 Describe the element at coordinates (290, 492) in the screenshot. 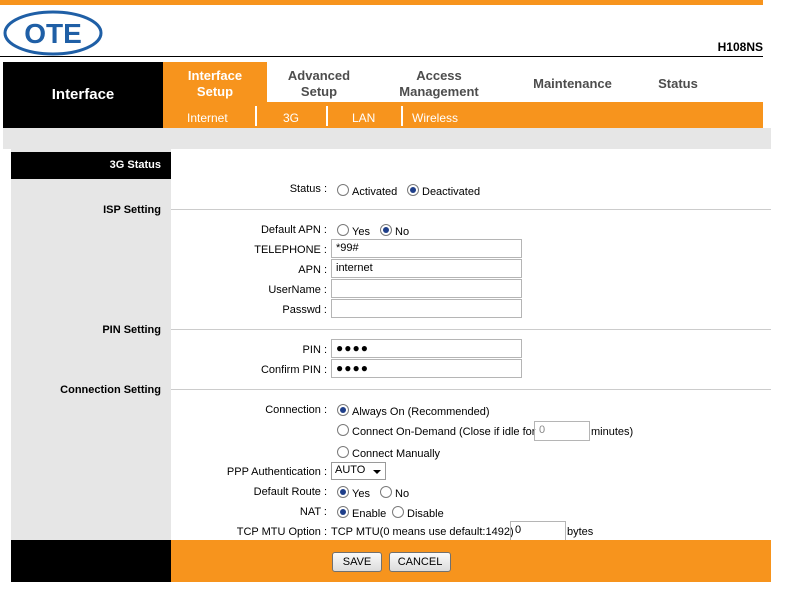

I see `default-route-label: Default Route :` at that location.